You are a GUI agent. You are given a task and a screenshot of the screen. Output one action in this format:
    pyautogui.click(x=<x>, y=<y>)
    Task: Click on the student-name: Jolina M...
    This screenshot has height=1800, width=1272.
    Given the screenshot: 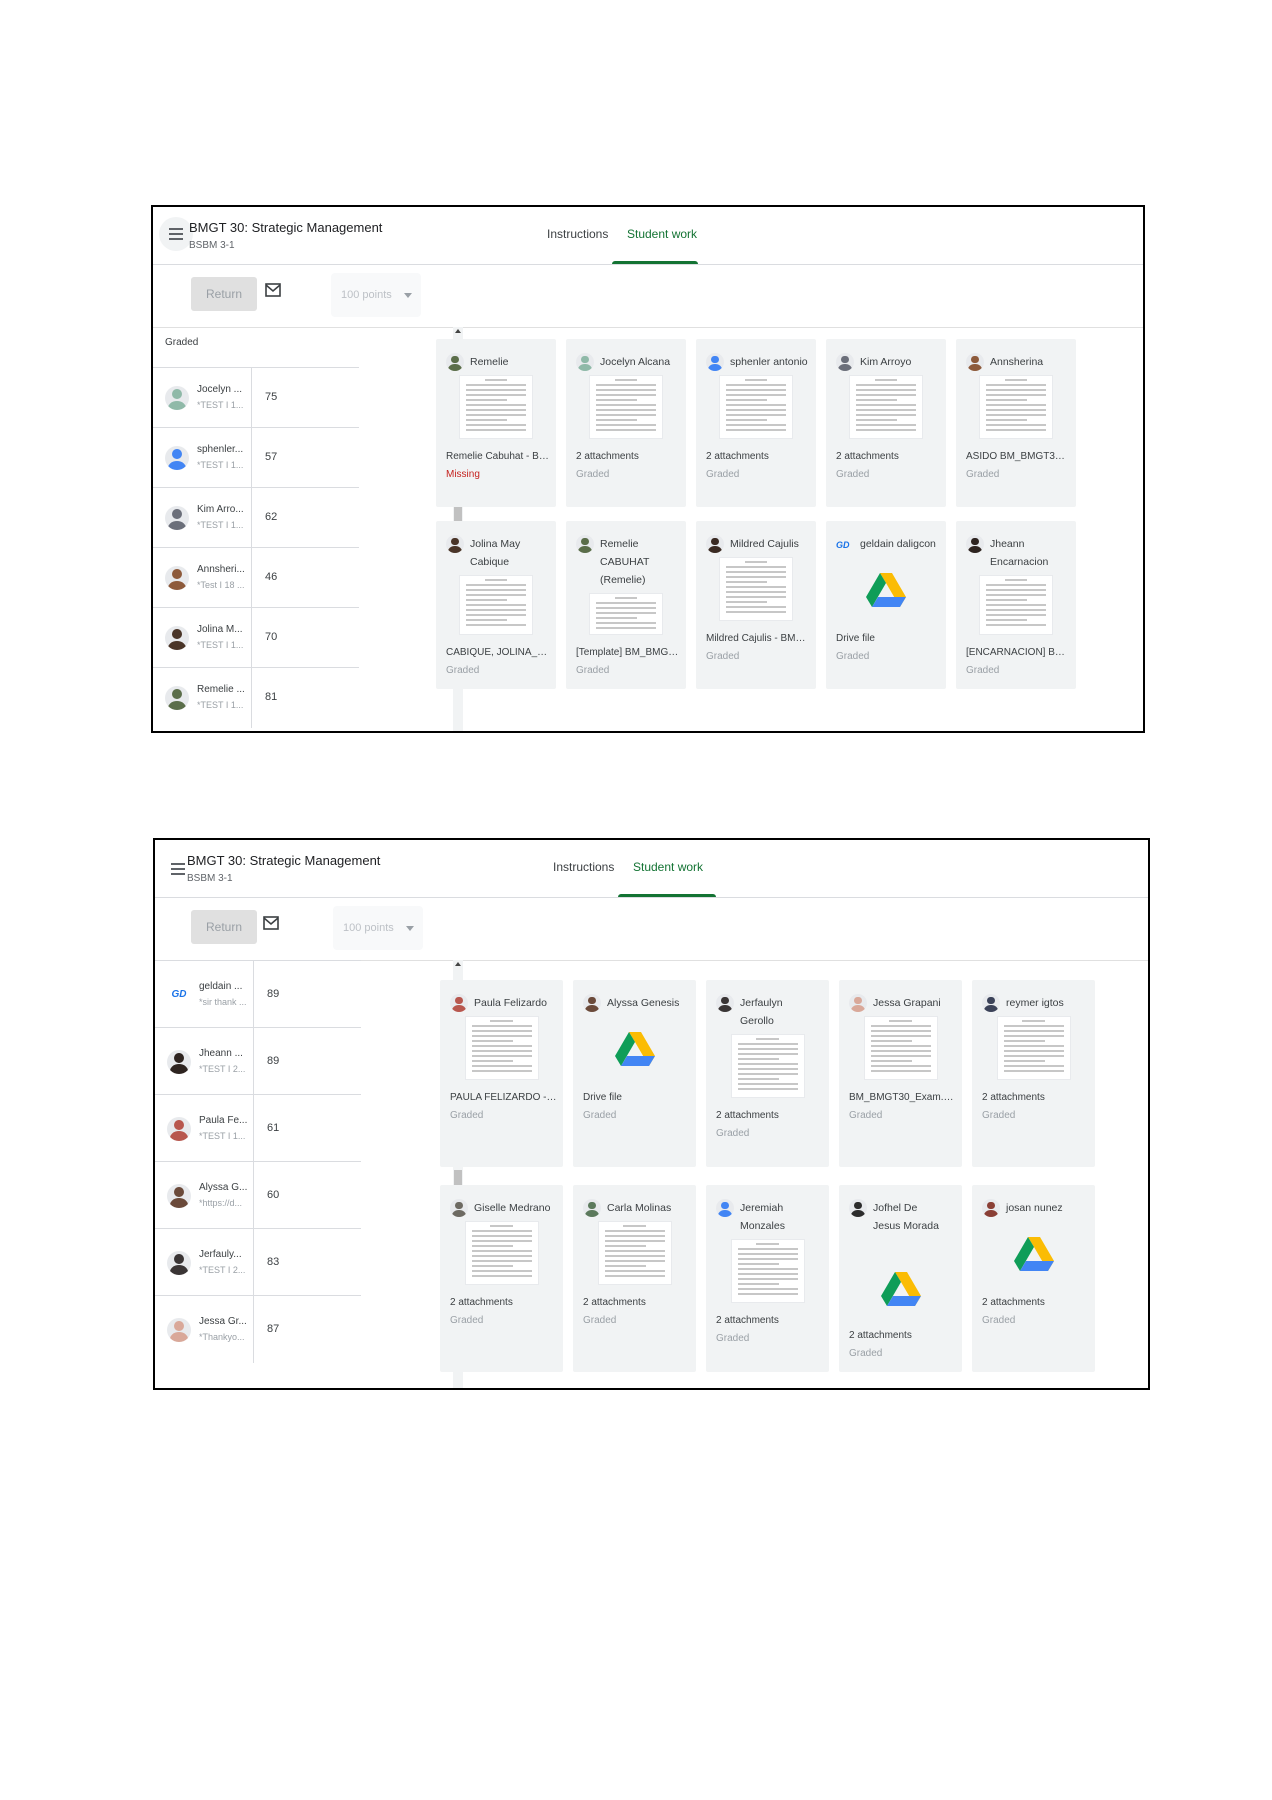 What is the action you would take?
    pyautogui.click(x=220, y=629)
    